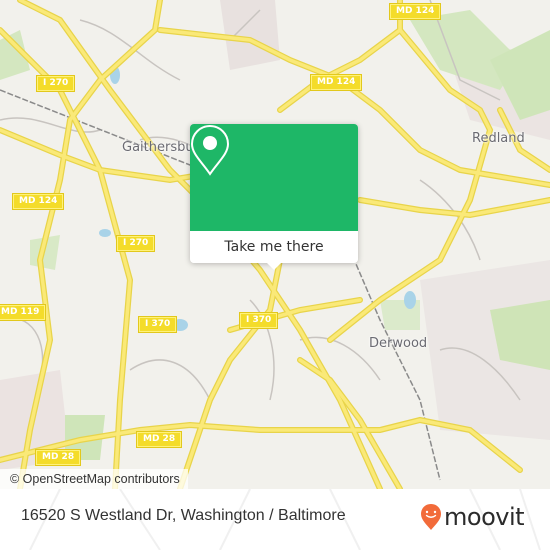  What do you see at coordinates (274, 266) in the screenshot?
I see `popup-pointer` at bounding box center [274, 266].